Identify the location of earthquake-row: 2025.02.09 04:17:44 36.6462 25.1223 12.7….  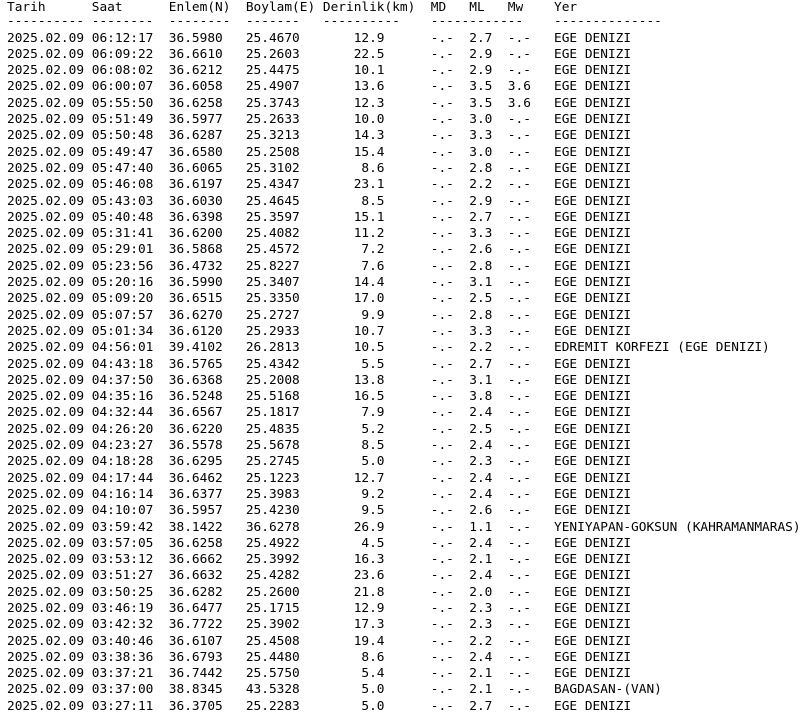
(319, 478).